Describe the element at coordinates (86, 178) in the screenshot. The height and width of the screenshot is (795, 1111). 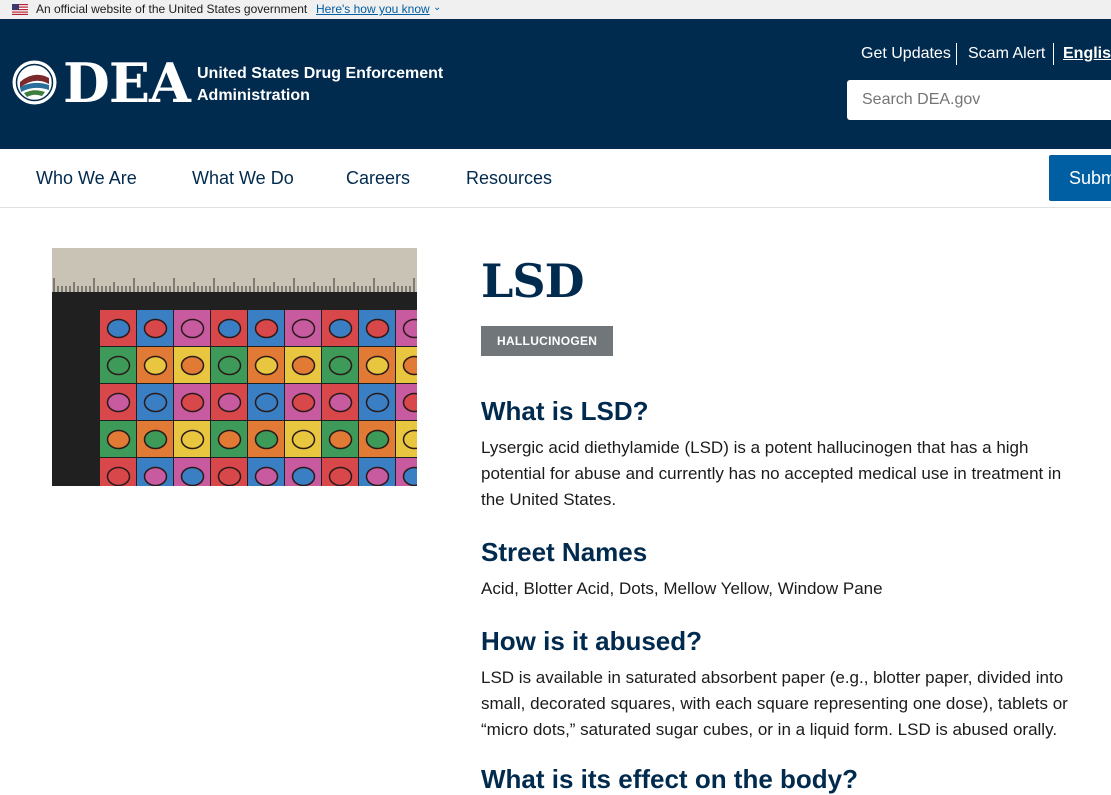
I see `nav-item-who-we-are: Who We Are` at that location.